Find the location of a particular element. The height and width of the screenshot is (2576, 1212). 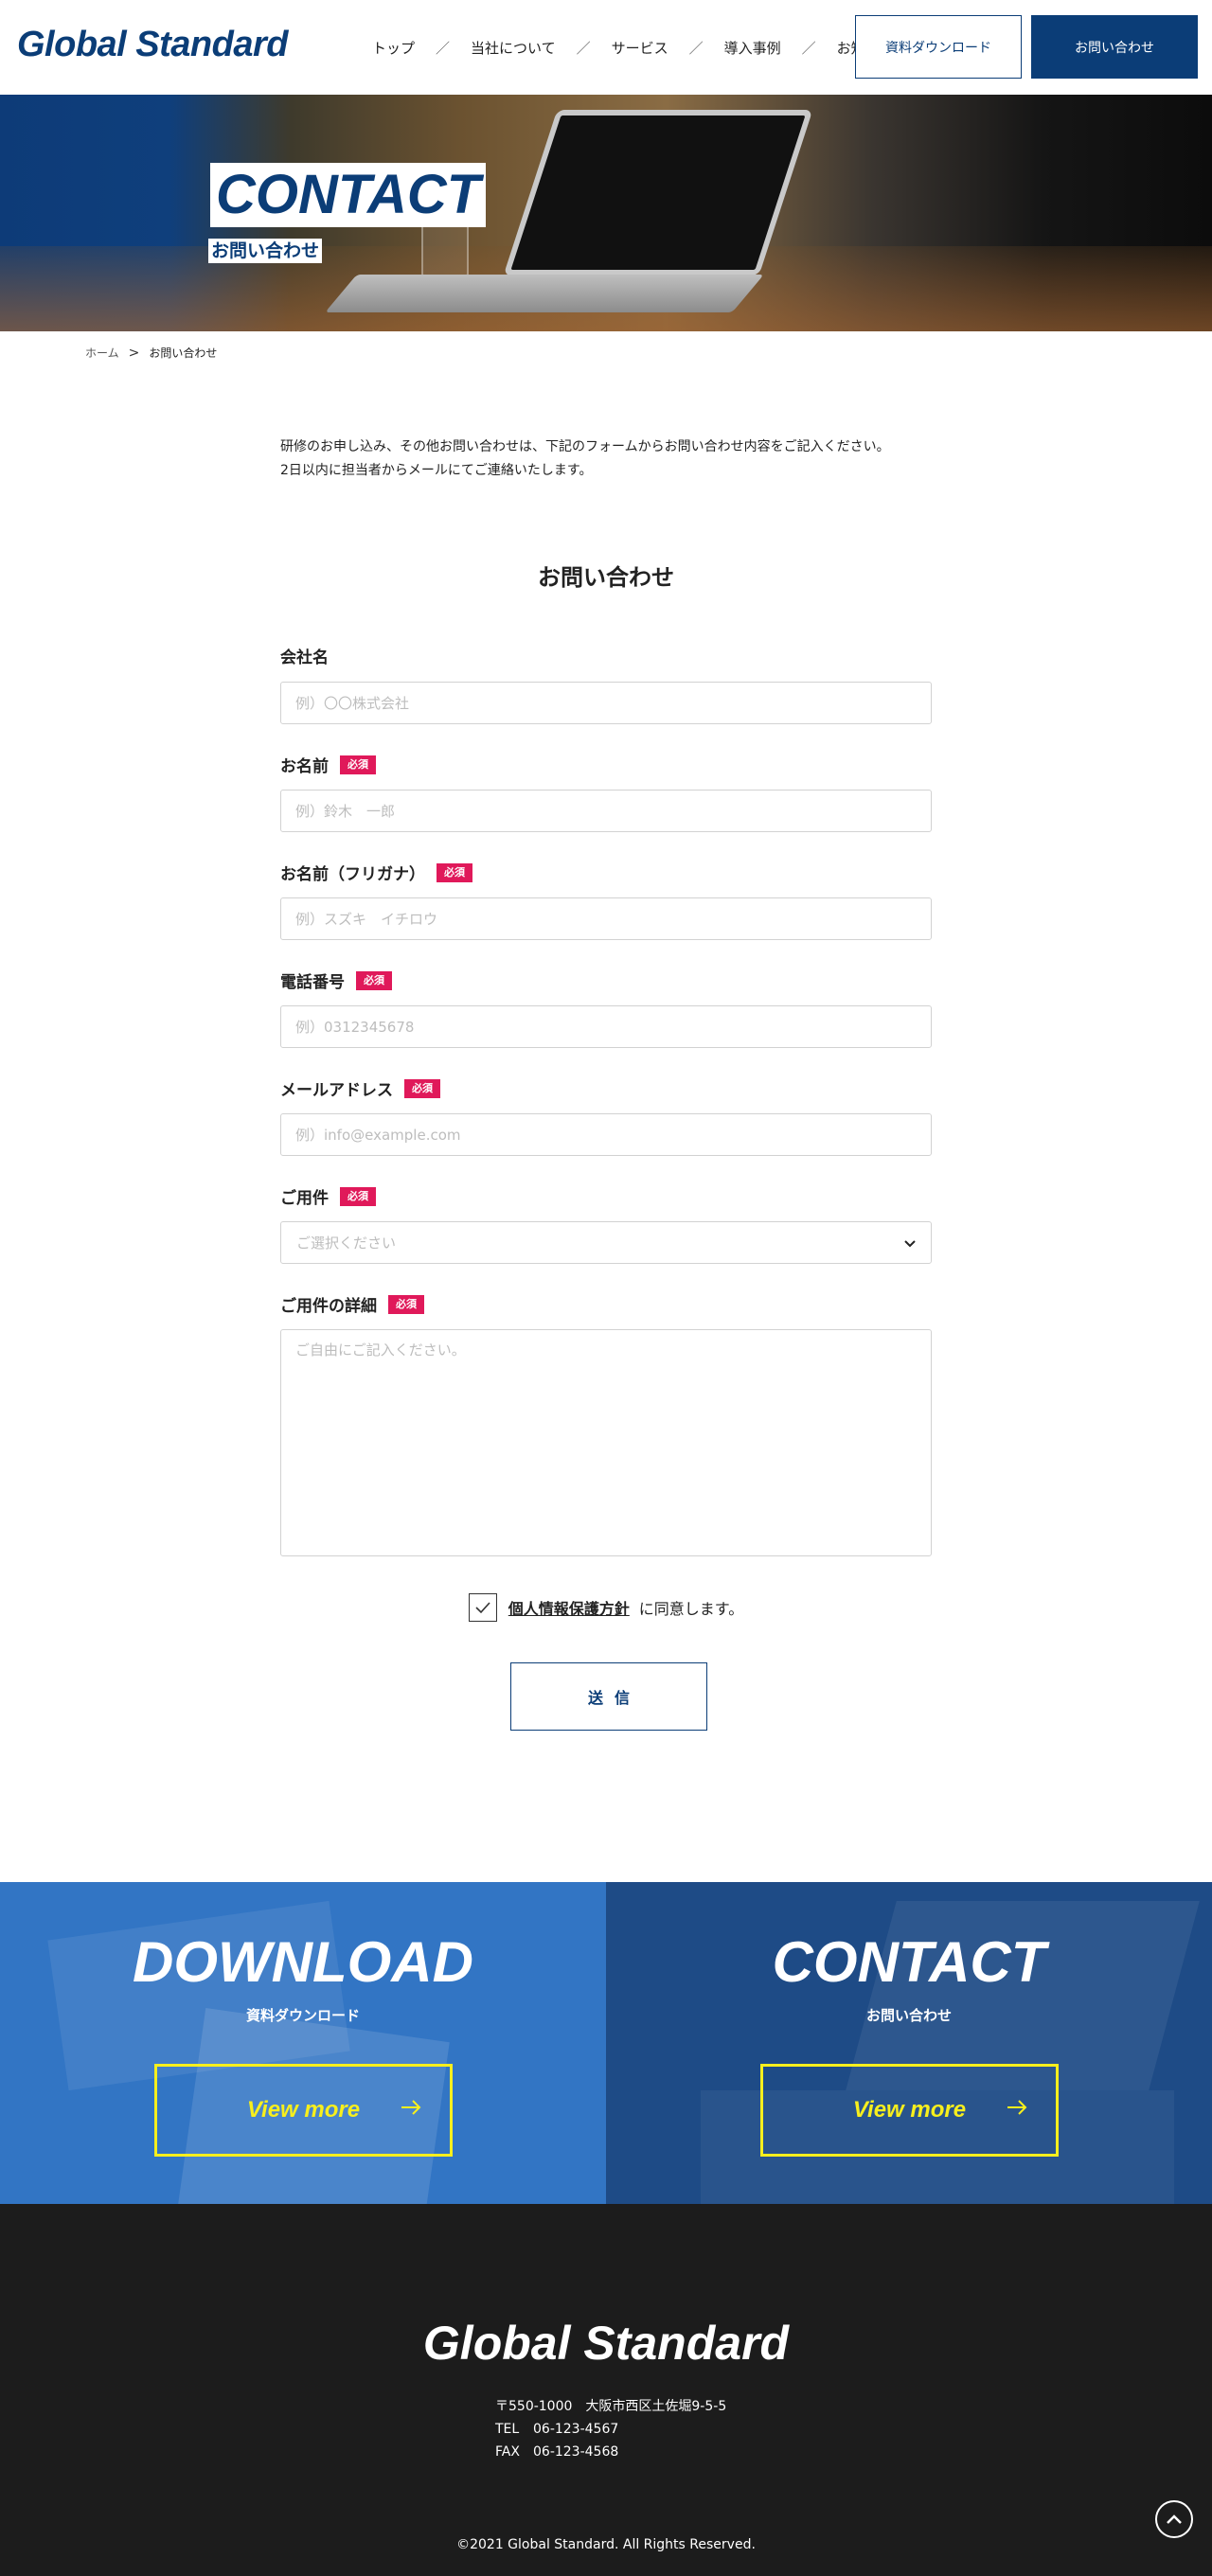

privacy-policy-link: 個人情報保護方針 is located at coordinates (569, 1608).